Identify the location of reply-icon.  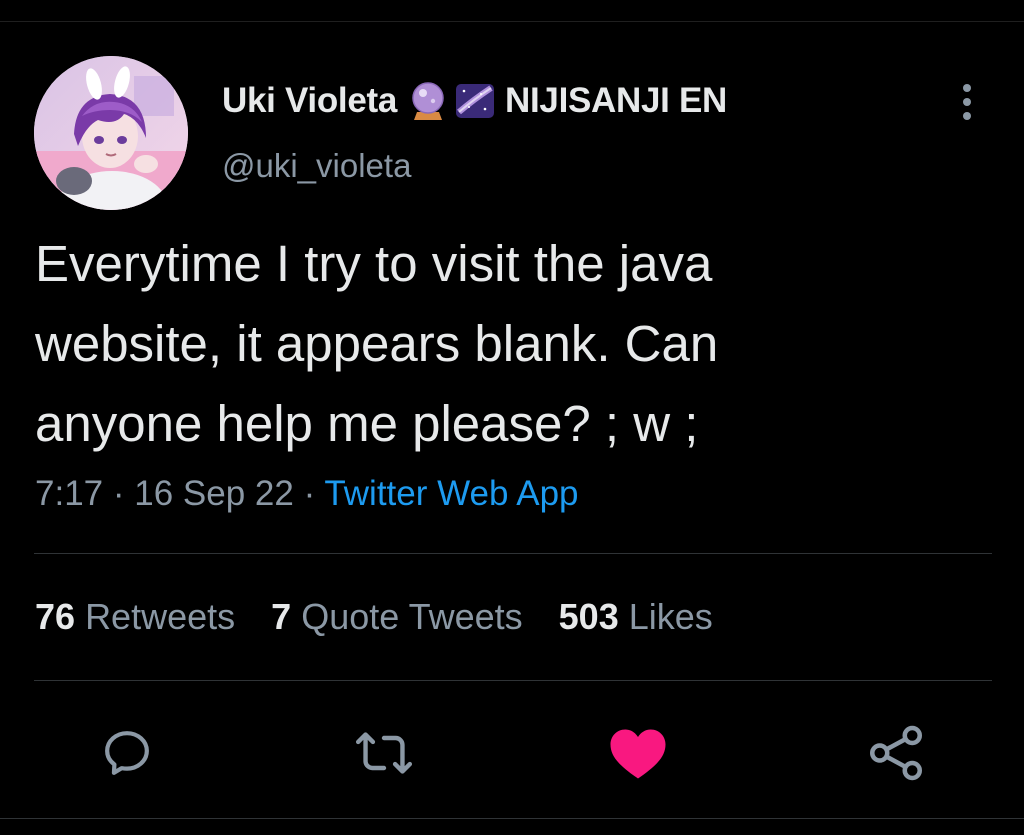
(127, 753).